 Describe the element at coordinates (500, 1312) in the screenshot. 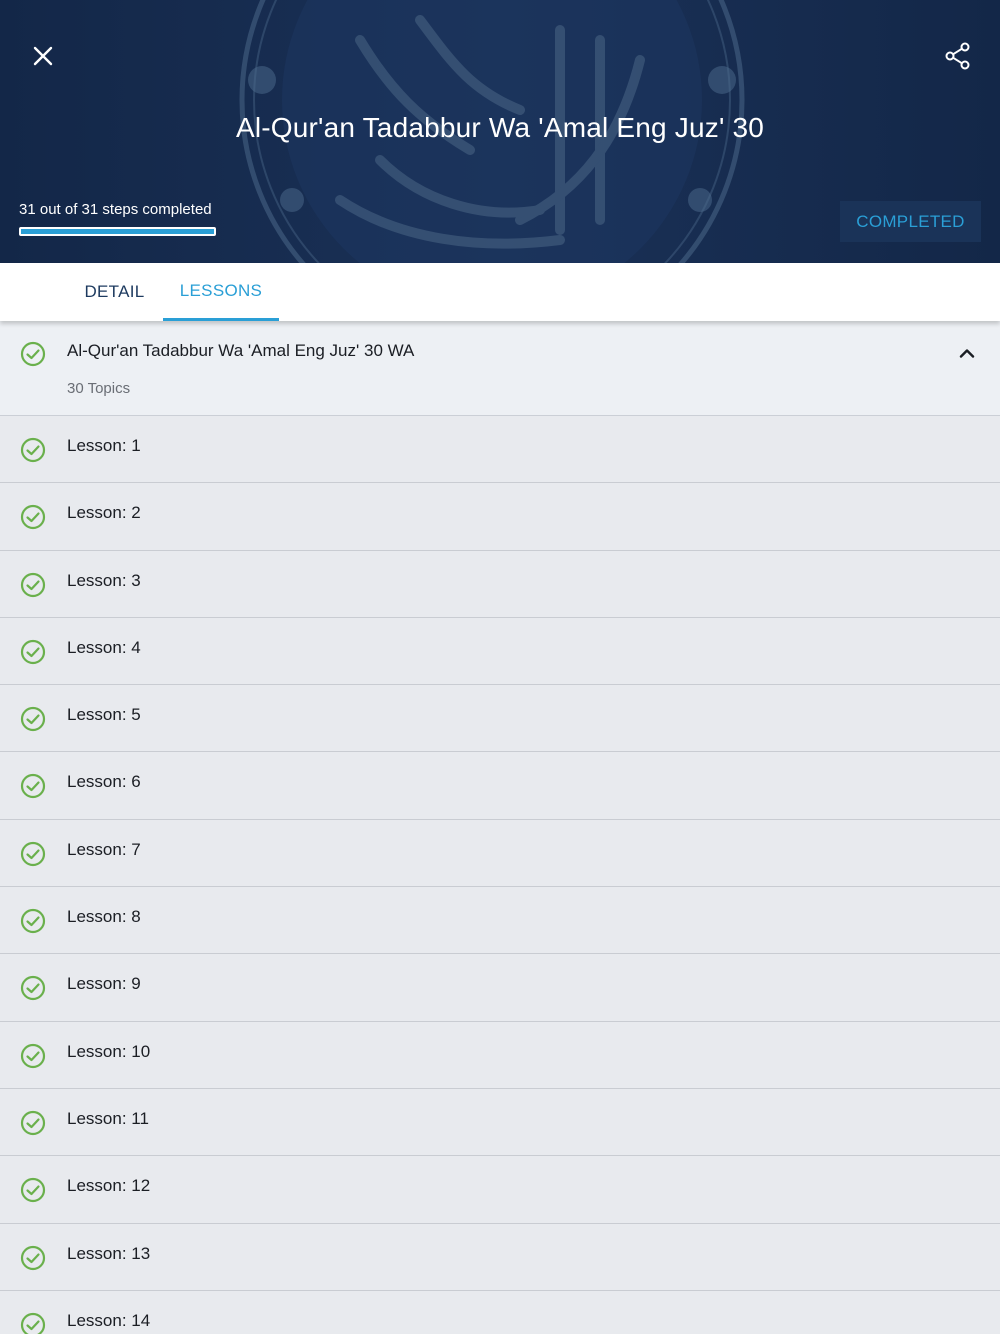

I see `lesson-row: Lesson: 14` at that location.